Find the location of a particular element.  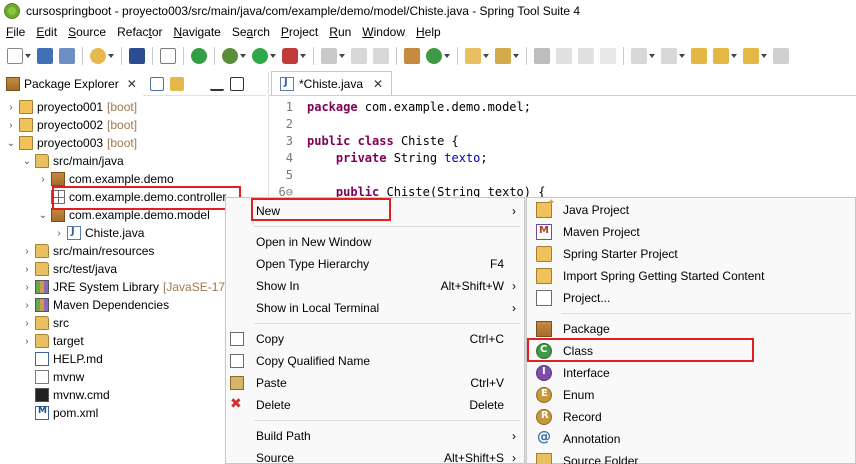

tree-item: › src/test/java is located at coordinates (69, 269).